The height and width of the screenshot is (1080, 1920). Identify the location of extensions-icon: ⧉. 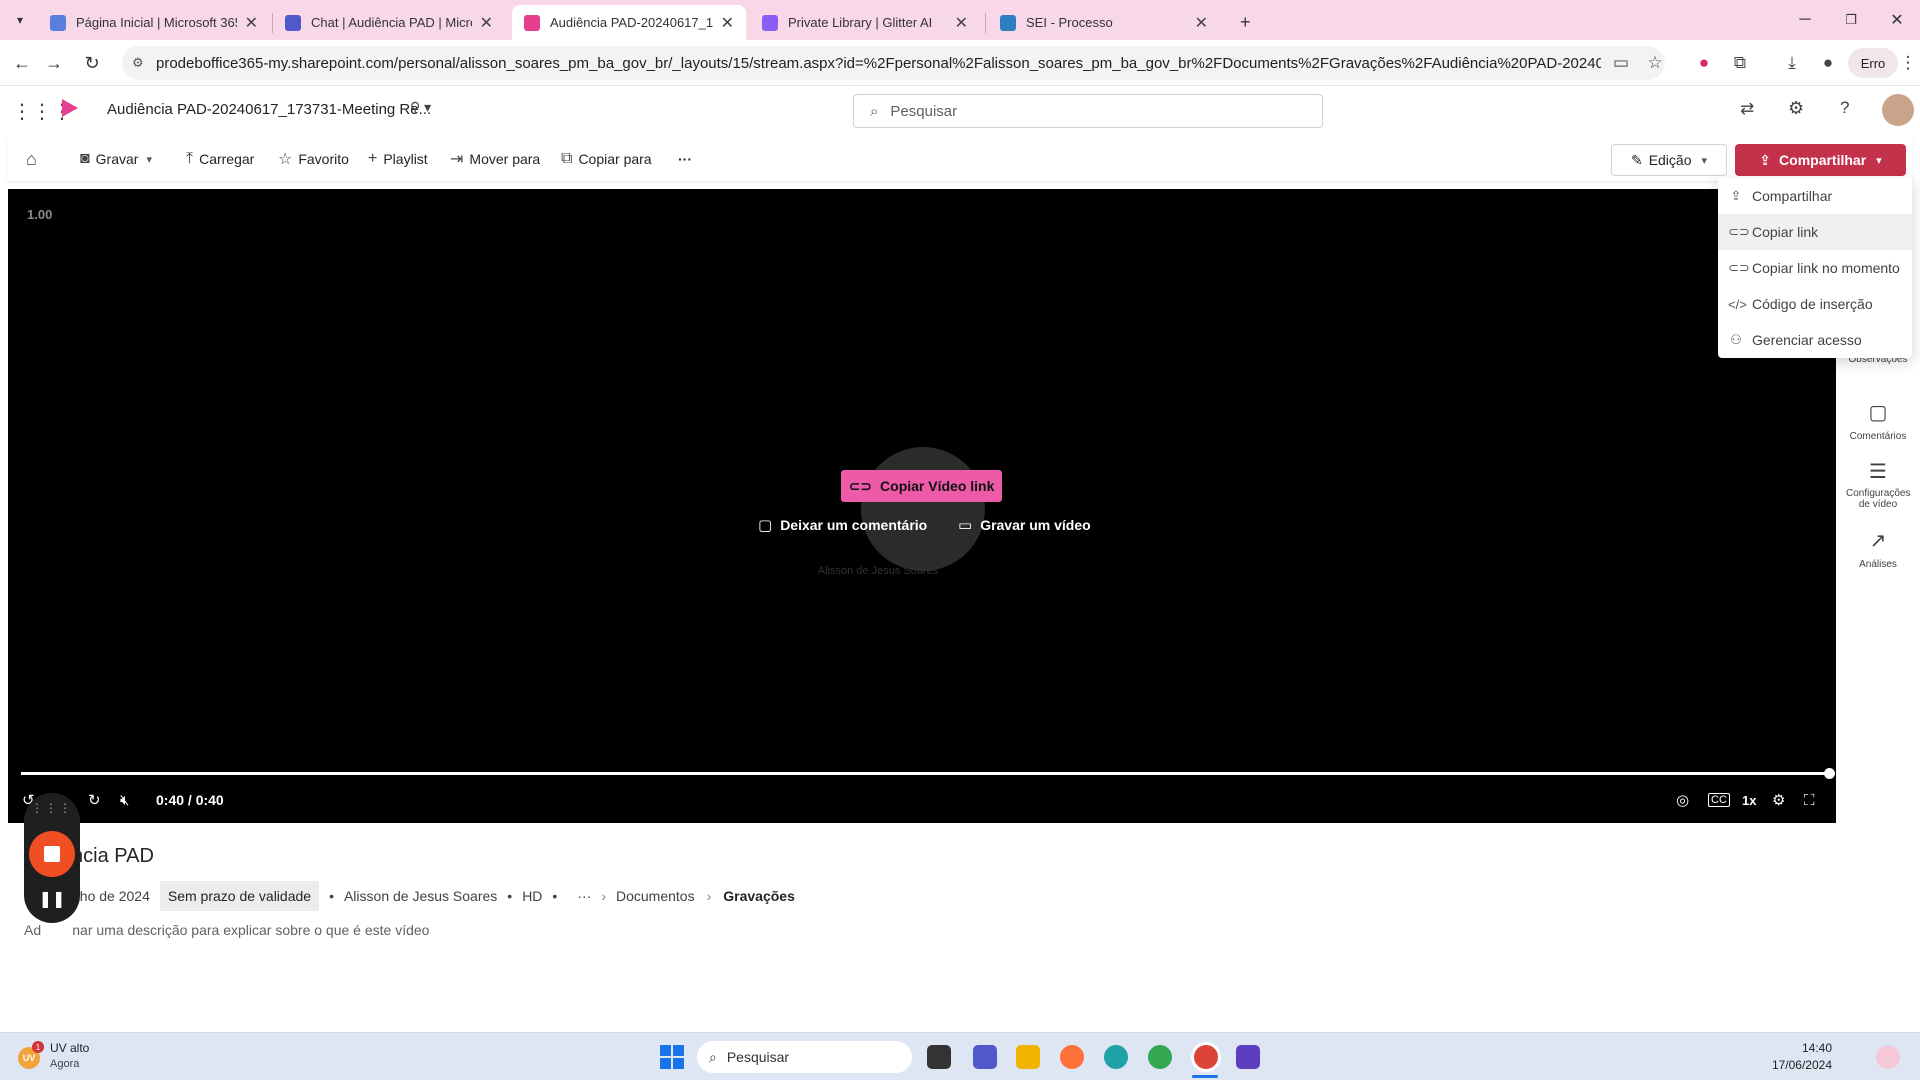
(1740, 63).